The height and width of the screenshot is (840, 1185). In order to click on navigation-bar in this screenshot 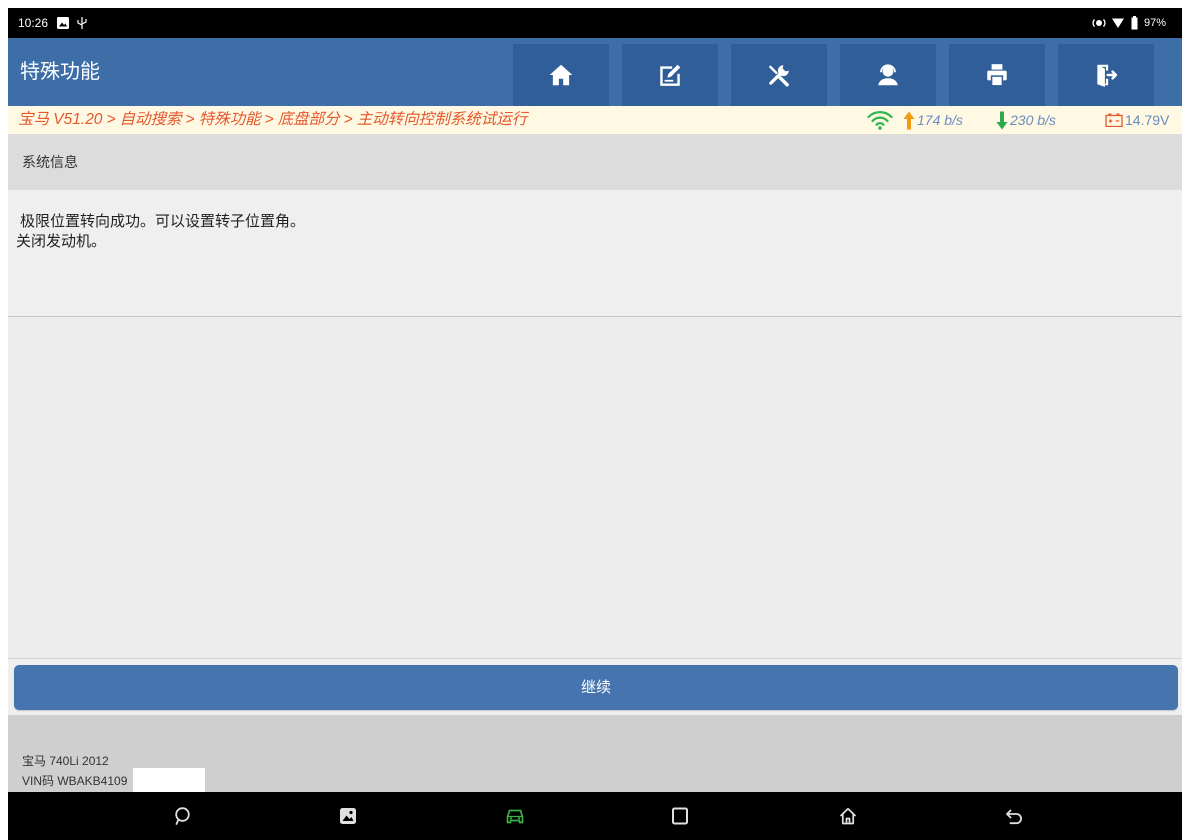, I will do `click(595, 816)`.